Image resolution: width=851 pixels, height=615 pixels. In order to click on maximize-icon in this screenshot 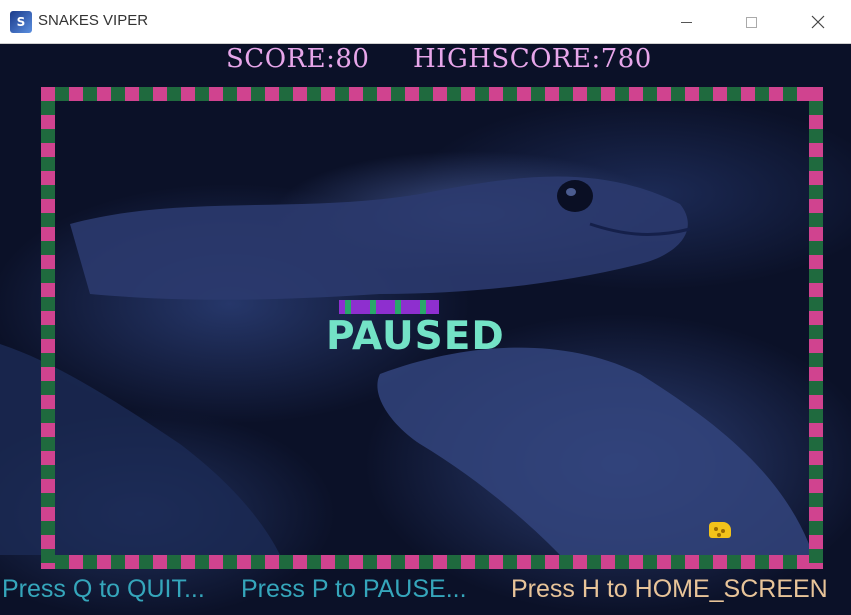, I will do `click(751, 22)`.